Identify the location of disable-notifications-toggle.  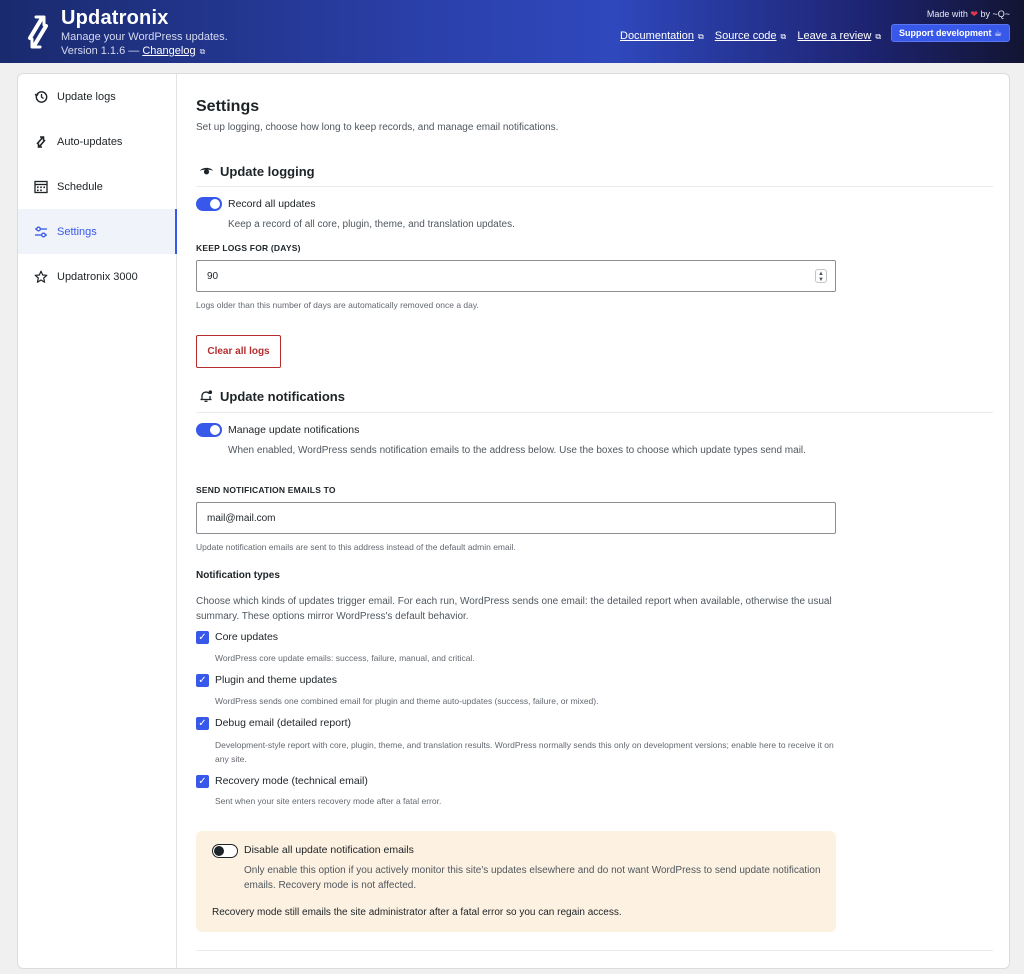
(225, 851).